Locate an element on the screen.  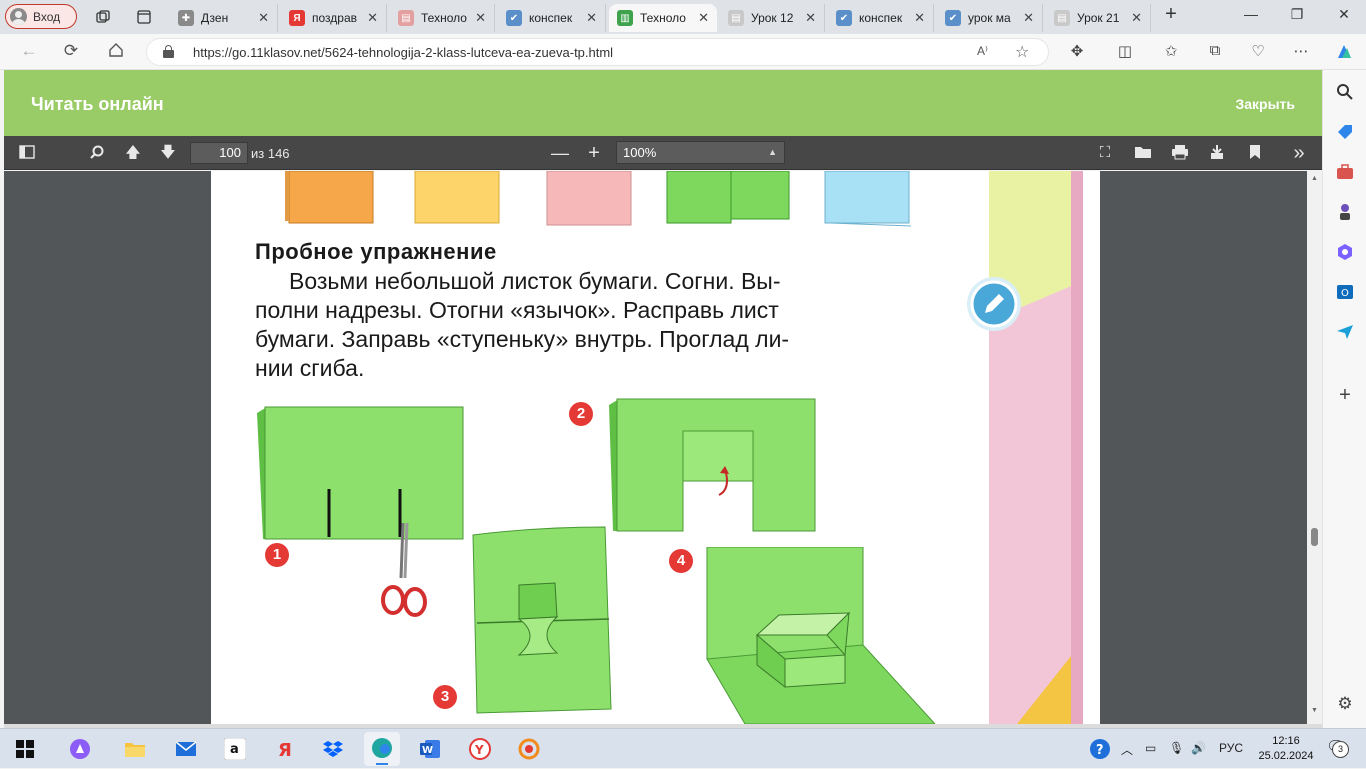
dropbox-icon is located at coordinates (333, 749).